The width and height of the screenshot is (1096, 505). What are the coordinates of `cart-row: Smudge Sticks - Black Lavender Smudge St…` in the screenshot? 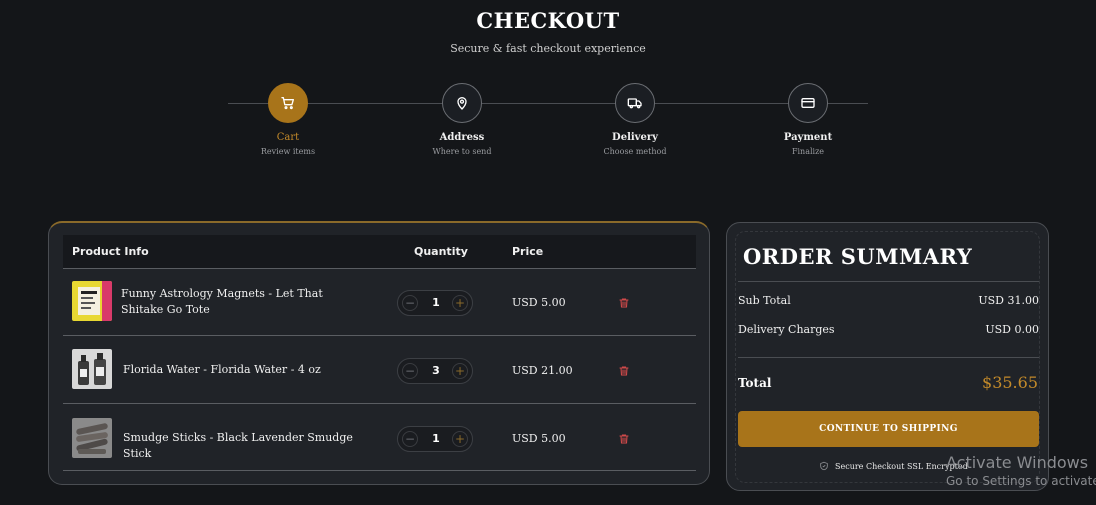 It's located at (379, 437).